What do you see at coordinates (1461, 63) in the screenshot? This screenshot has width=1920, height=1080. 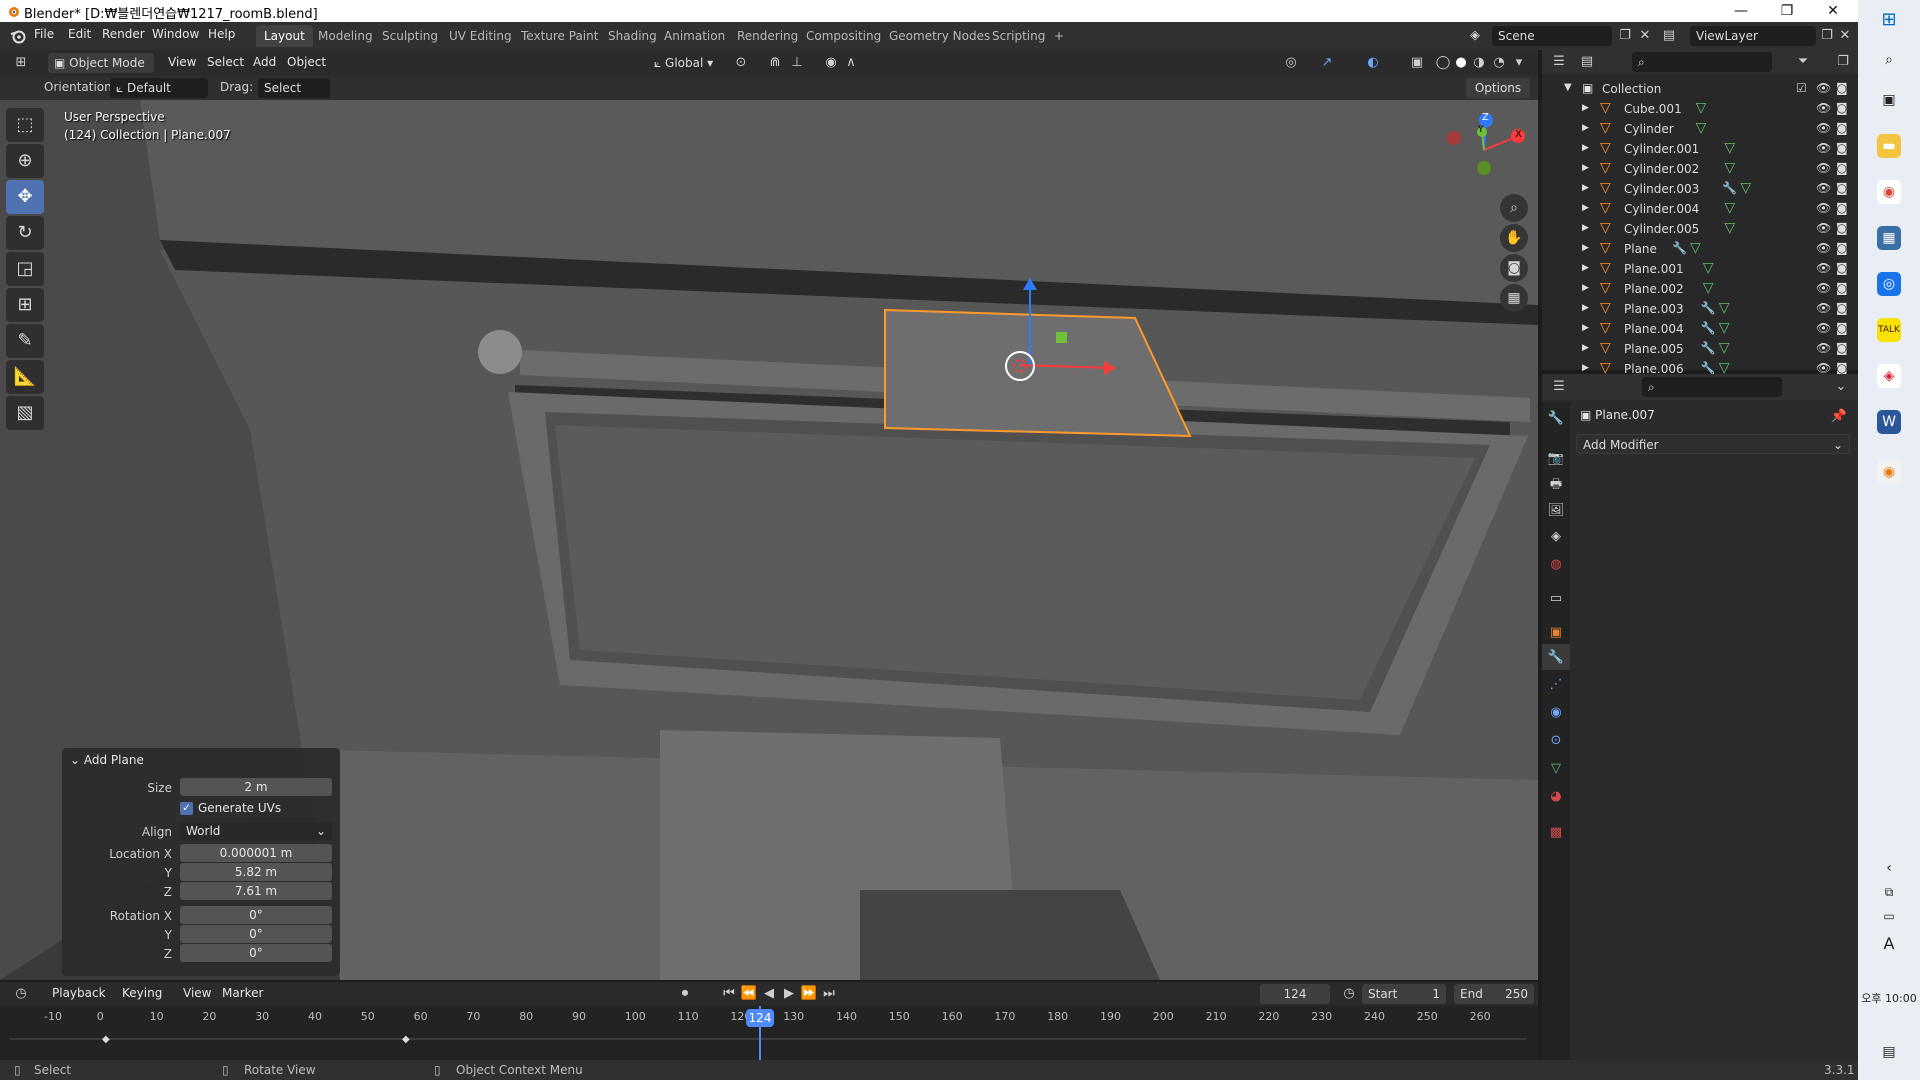 I see `solid-shading-icon: ●` at bounding box center [1461, 63].